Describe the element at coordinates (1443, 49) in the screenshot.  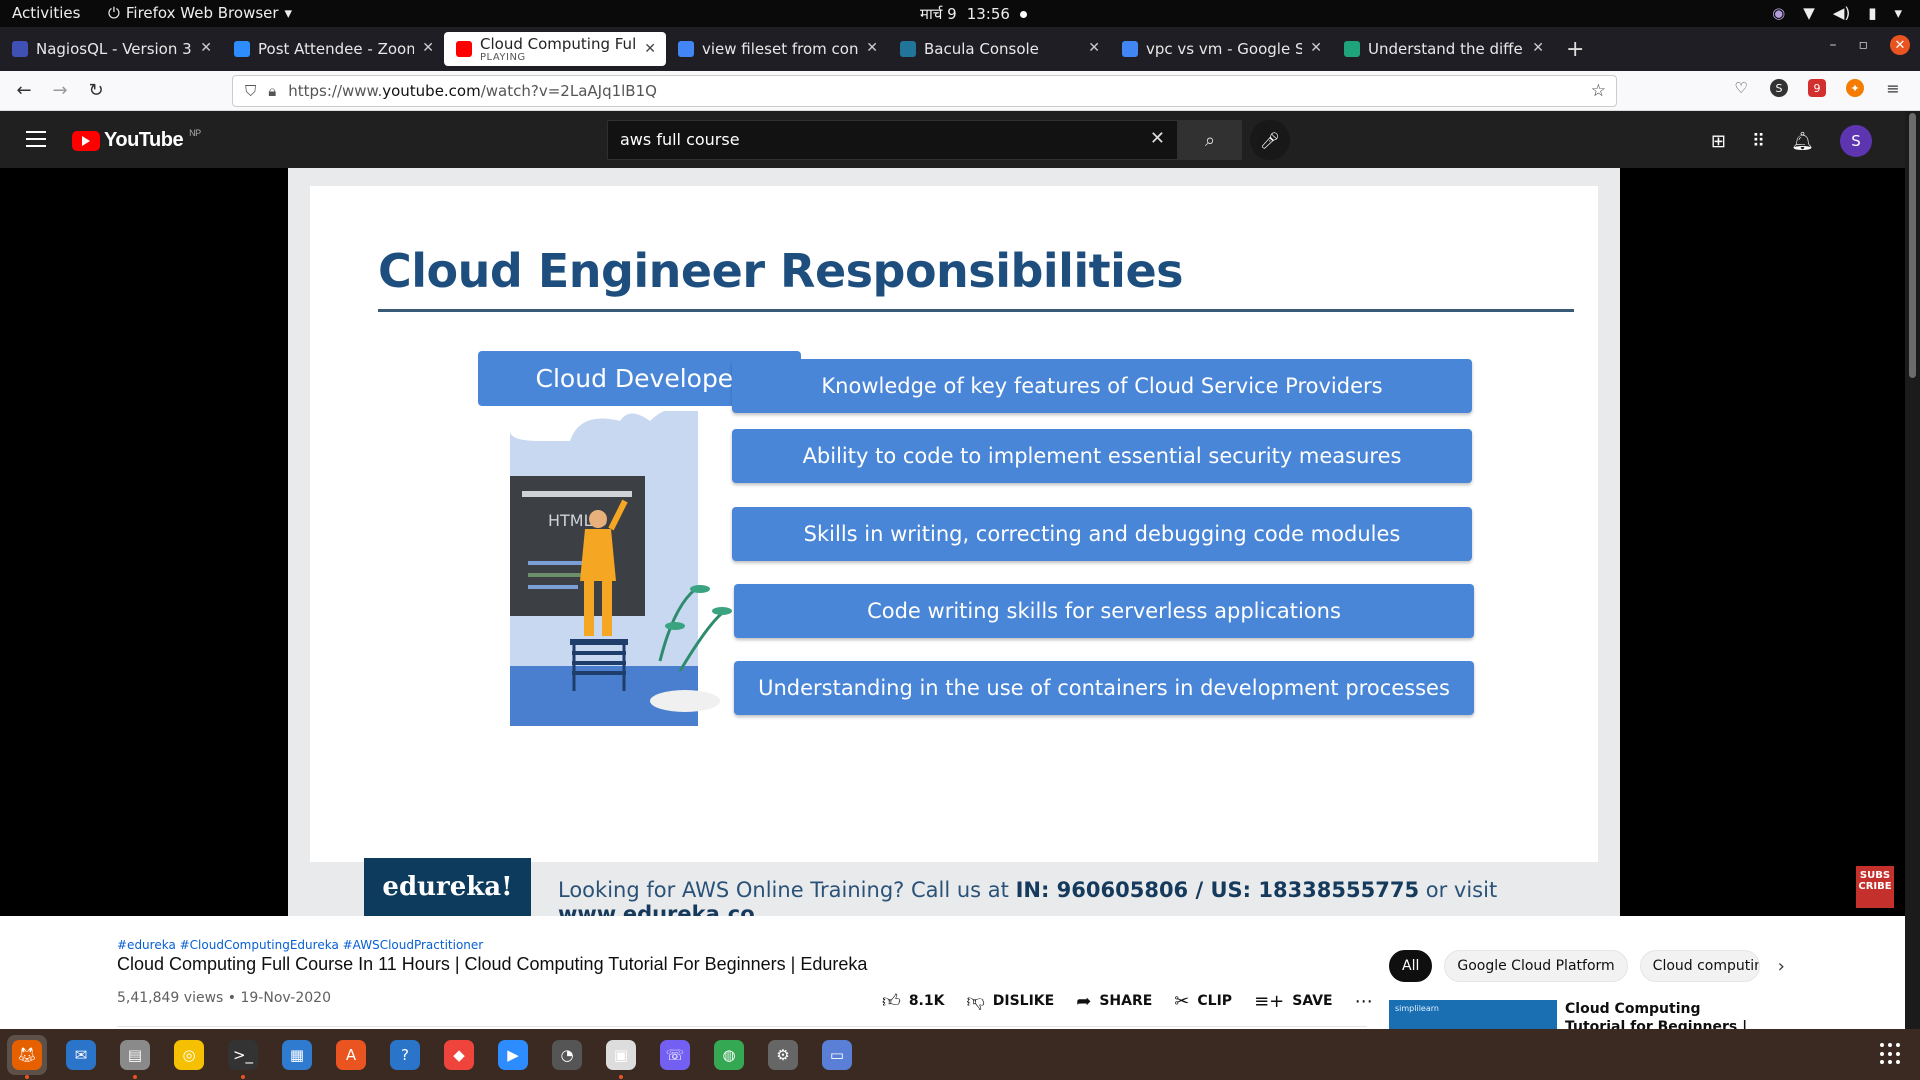
I see `browser-tab: Understand the differenc ✕` at that location.